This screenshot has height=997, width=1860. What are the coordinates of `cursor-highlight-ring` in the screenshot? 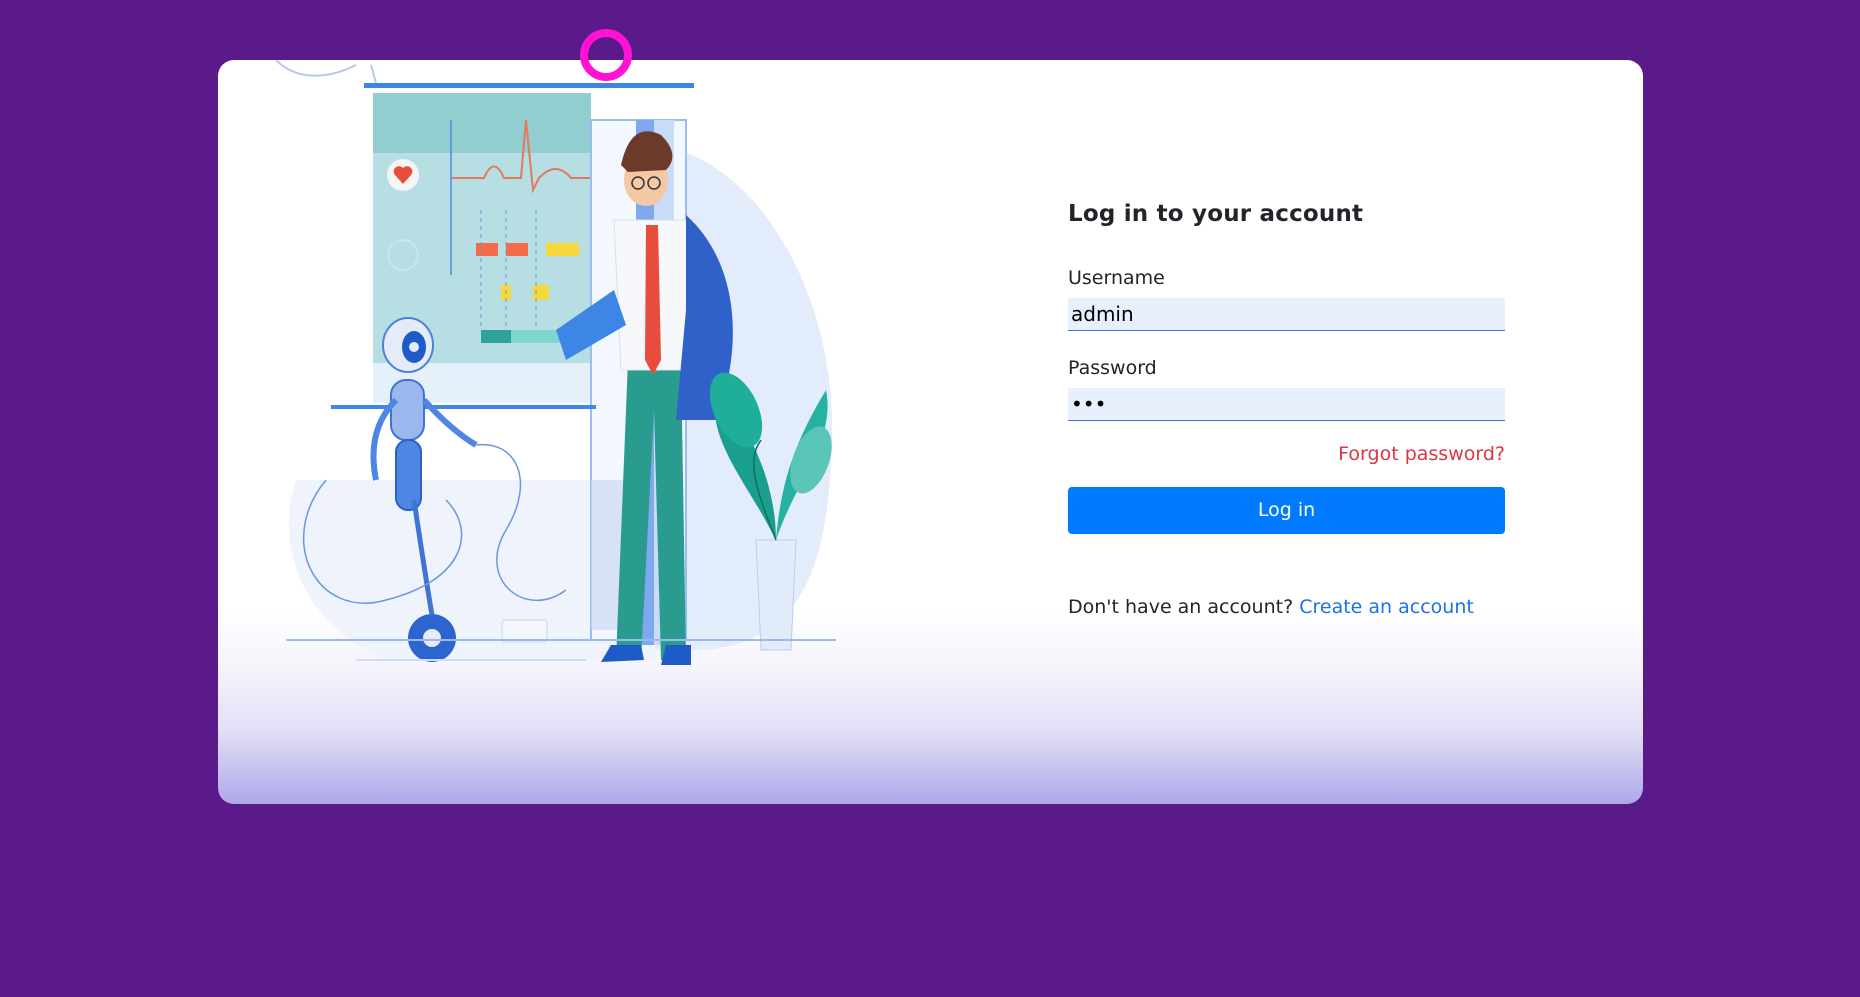 It's located at (606, 55).